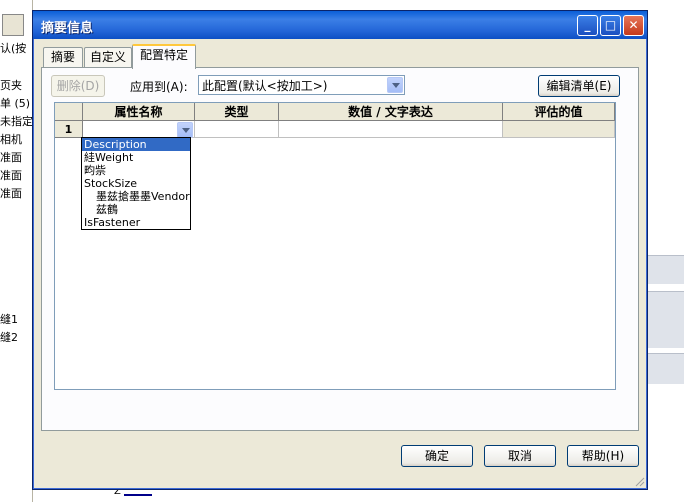  Describe the element at coordinates (136, 222) in the screenshot. I see `dropdown-option: IsFastener` at that location.